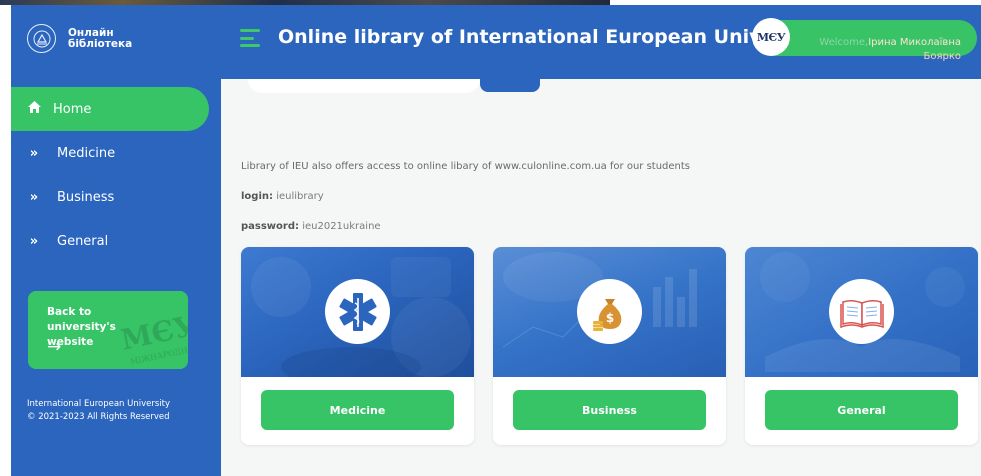 Image resolution: width=981 pixels, height=476 pixels. I want to click on category-card-medicine: Medicine, so click(357, 346).